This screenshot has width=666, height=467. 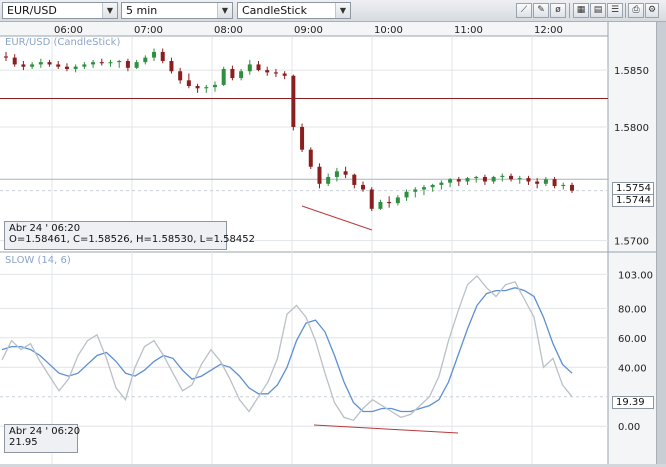 What do you see at coordinates (541, 10) in the screenshot?
I see `pencil-icon: ✎` at bounding box center [541, 10].